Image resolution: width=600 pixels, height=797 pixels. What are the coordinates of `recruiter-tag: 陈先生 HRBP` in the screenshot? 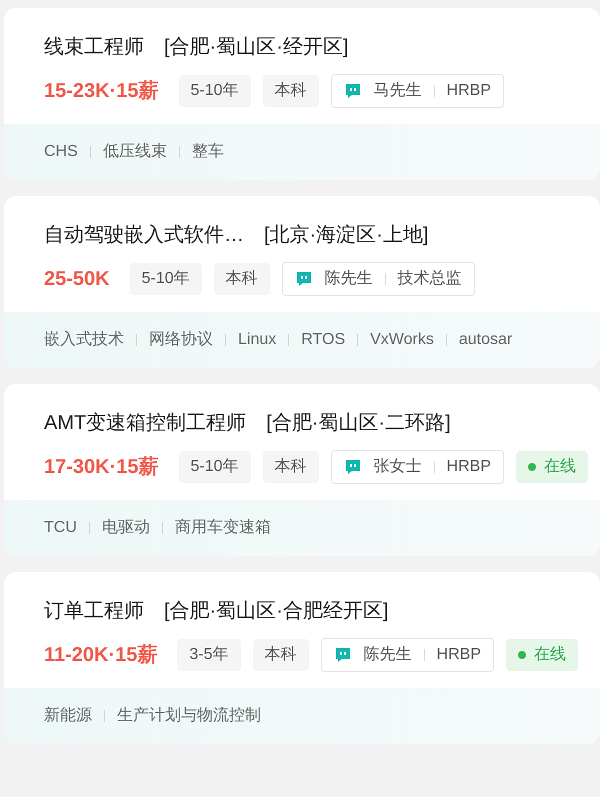 It's located at (407, 655).